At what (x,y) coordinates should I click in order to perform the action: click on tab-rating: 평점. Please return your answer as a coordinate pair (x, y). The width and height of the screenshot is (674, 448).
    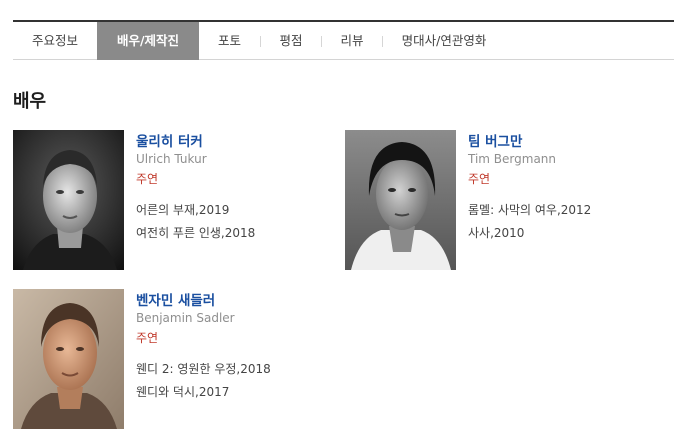
    Looking at the image, I should click on (291, 41).